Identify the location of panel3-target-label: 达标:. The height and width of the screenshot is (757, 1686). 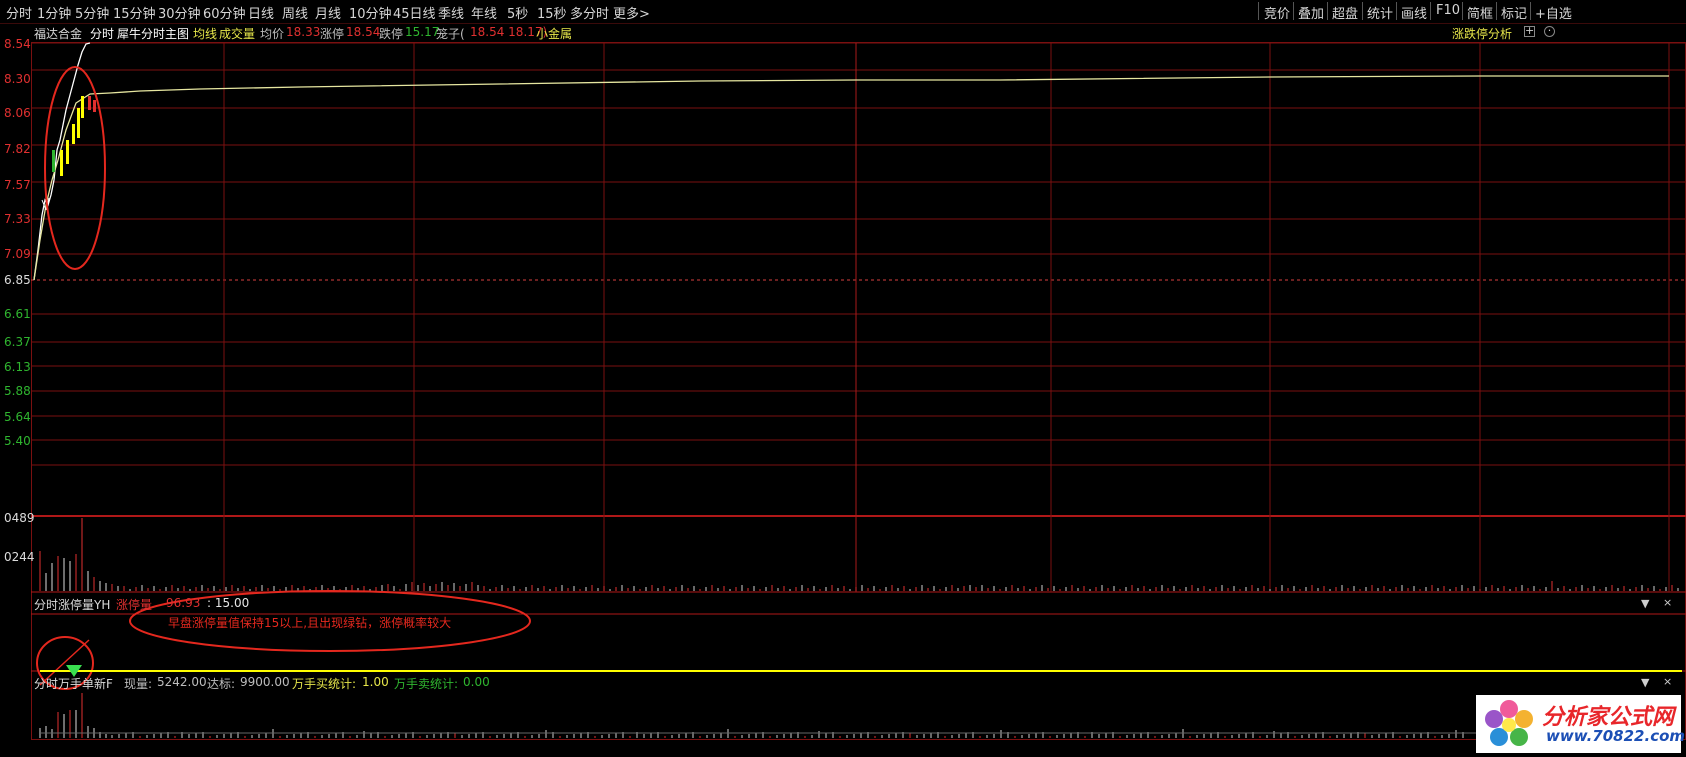
(221, 684).